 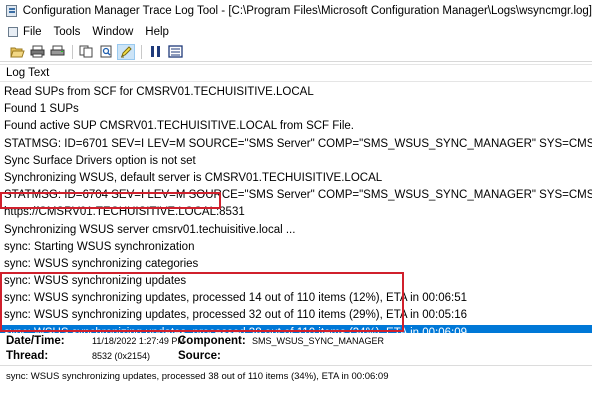 What do you see at coordinates (13, 32) in the screenshot?
I see `document-icon` at bounding box center [13, 32].